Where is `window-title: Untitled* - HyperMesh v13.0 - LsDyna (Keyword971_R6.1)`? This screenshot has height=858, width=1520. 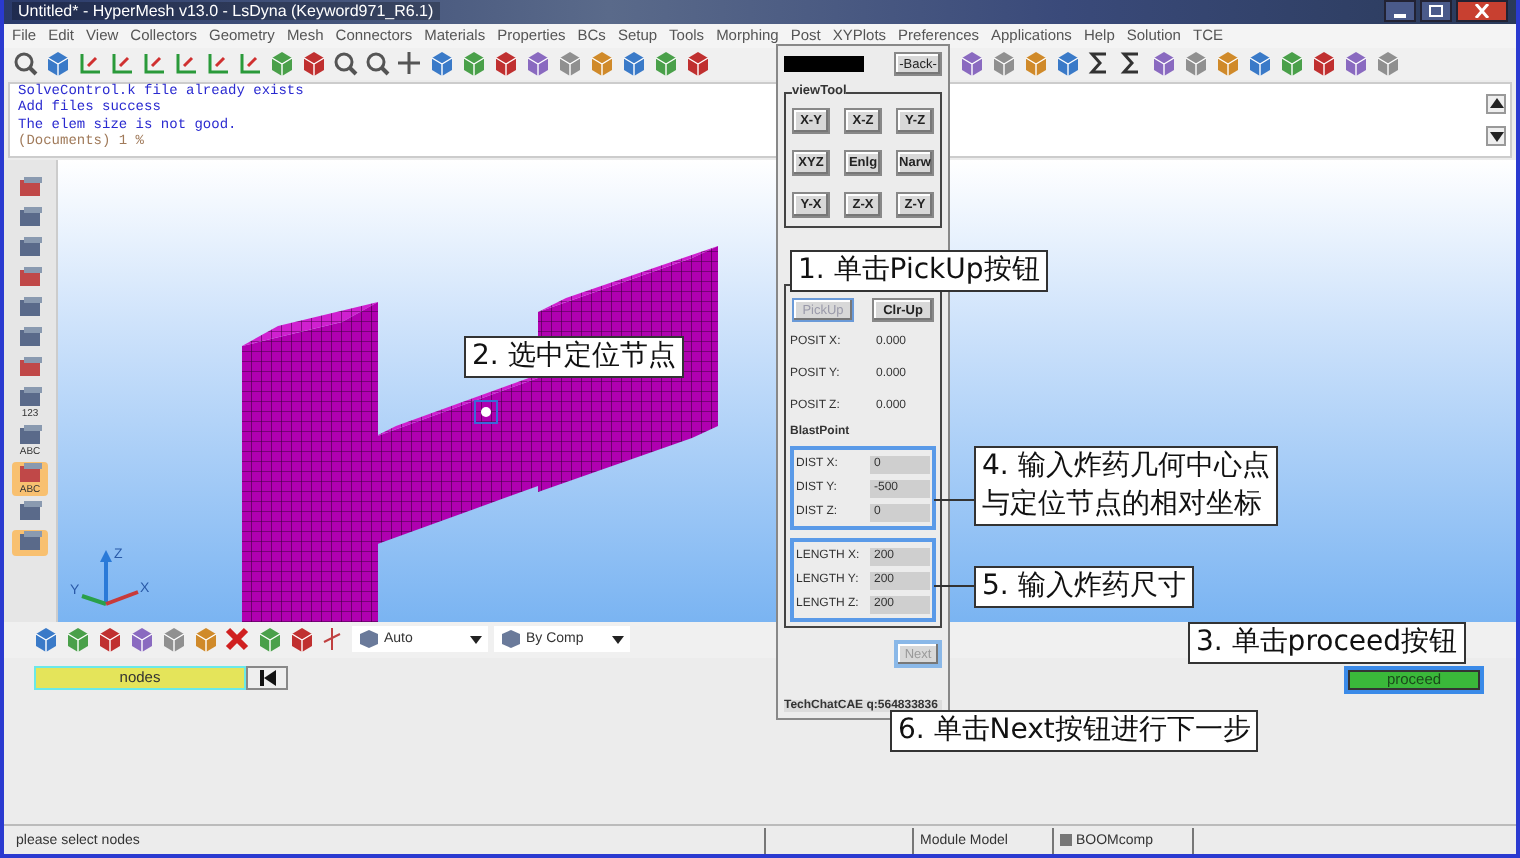
window-title: Untitled* - HyperMesh v13.0 - LsDyna (Keyword971_R6.1) is located at coordinates (226, 11).